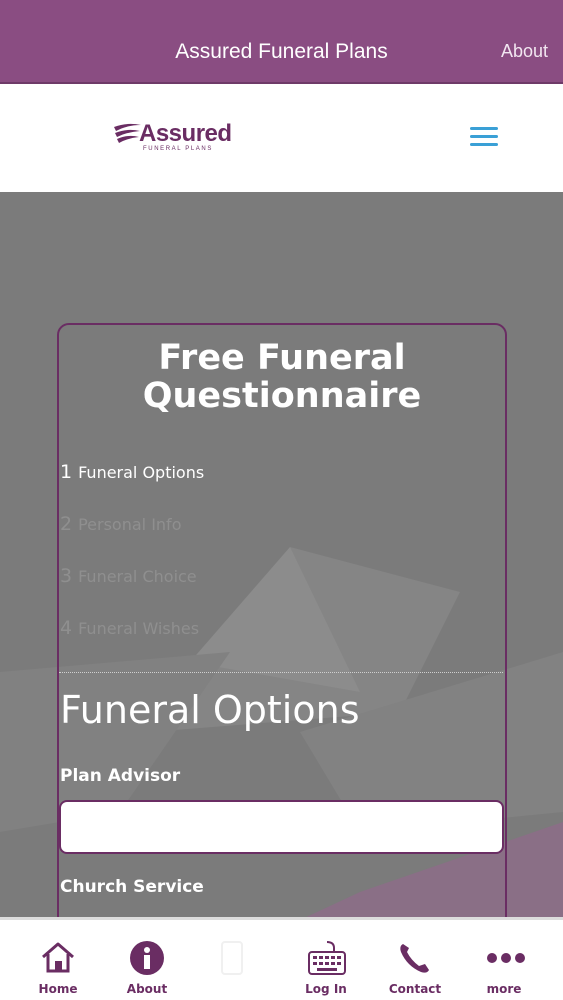  I want to click on step-funeral-choice: 3 Funeral Choice, so click(128, 576).